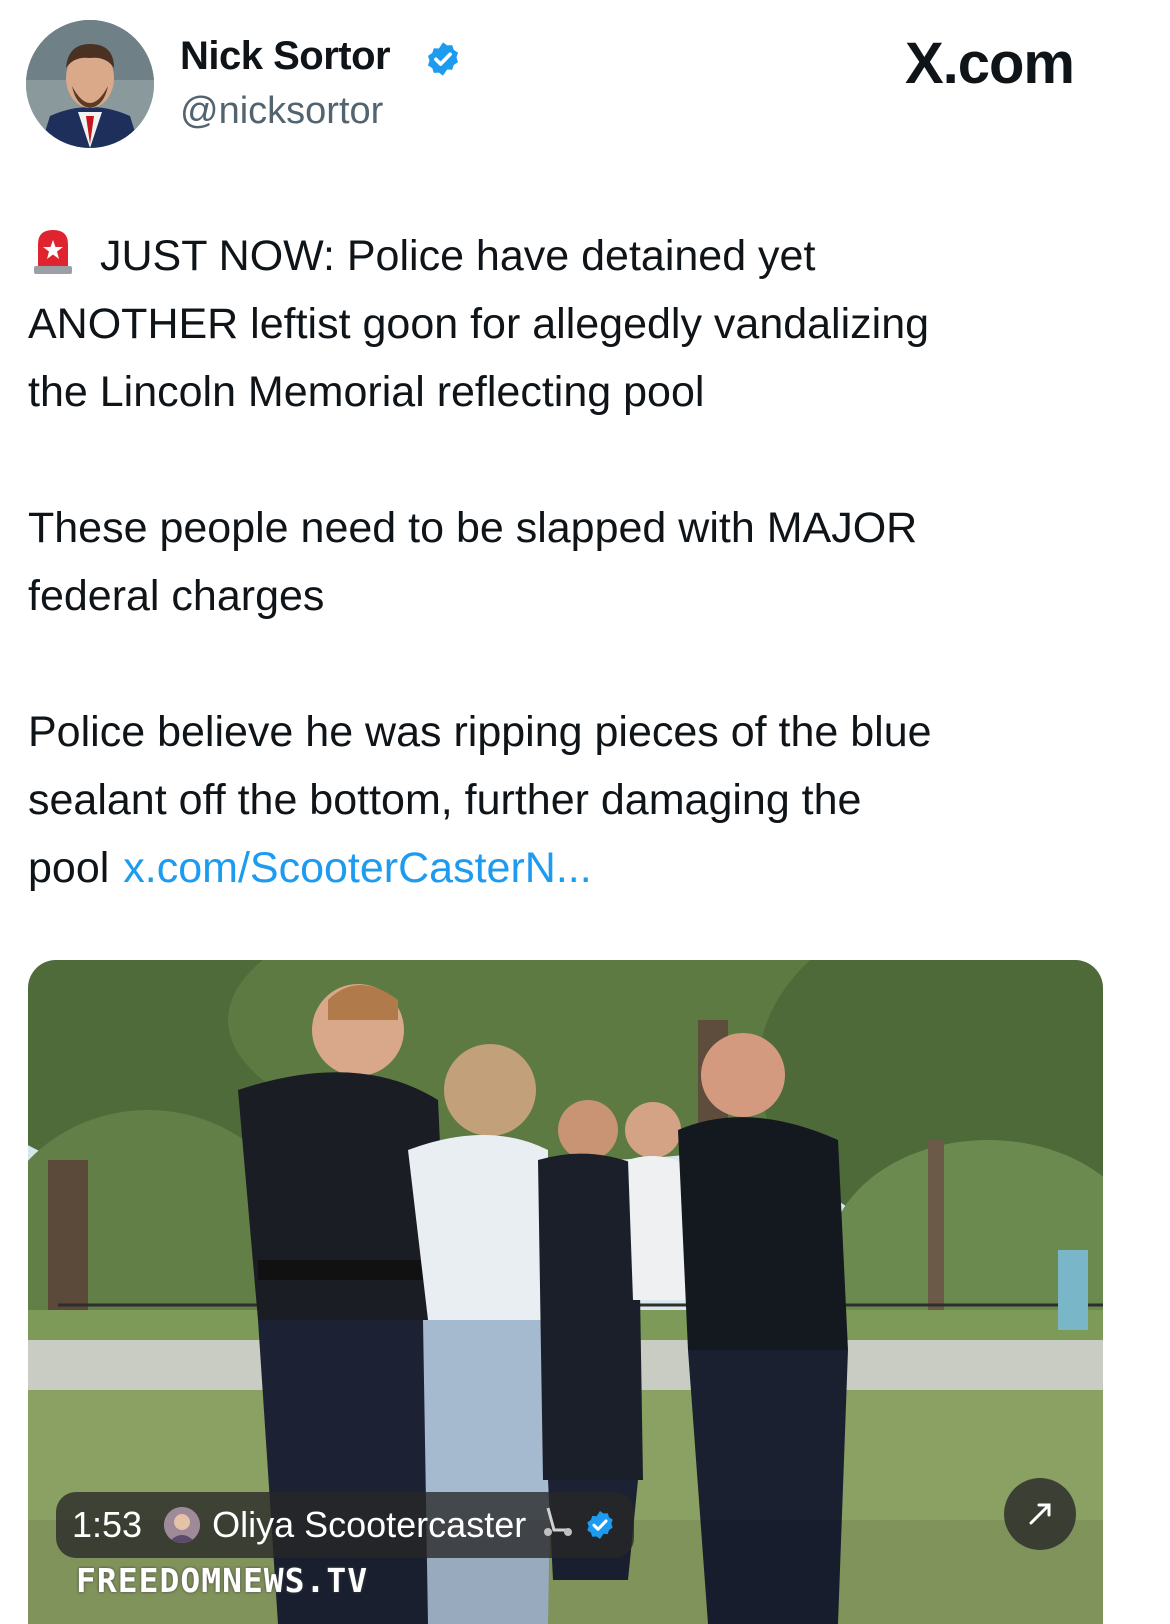 This screenshot has height=1624, width=1170. What do you see at coordinates (369, 1524) in the screenshot?
I see `source-name: Oliya Scootercaster` at bounding box center [369, 1524].